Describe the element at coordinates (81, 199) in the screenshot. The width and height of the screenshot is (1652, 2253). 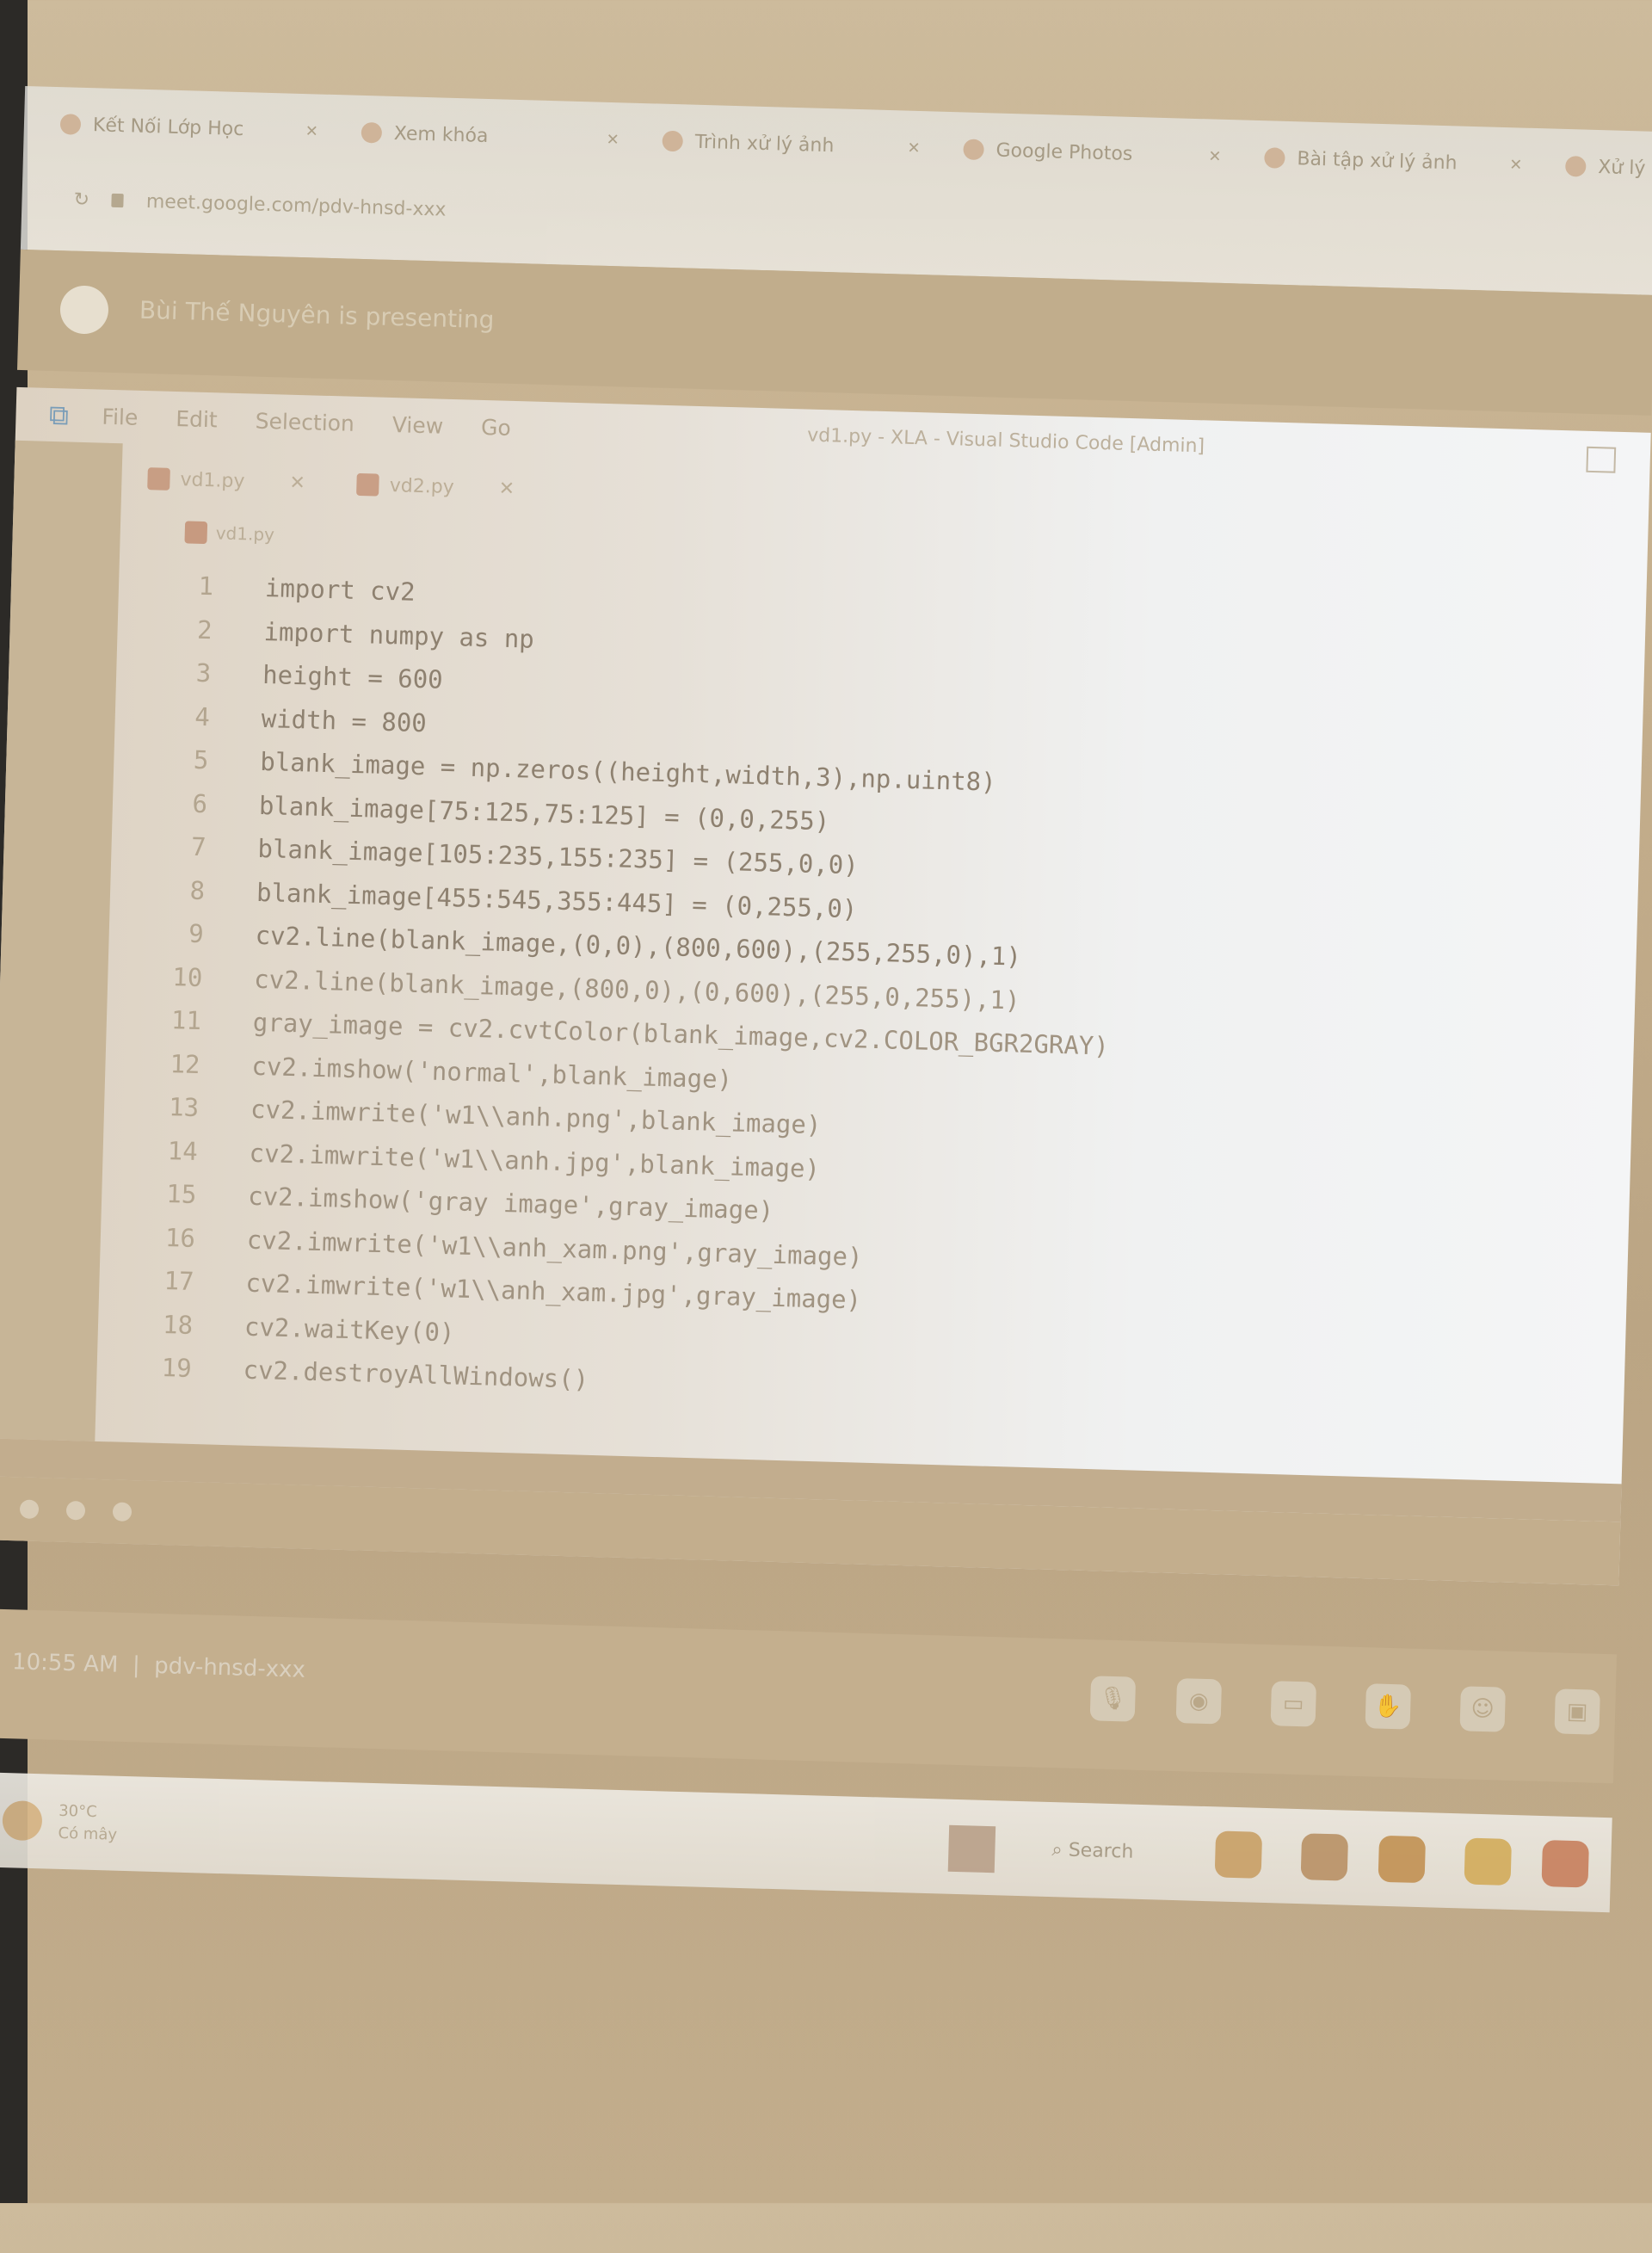
I see `refresh-icon: ↻` at that location.